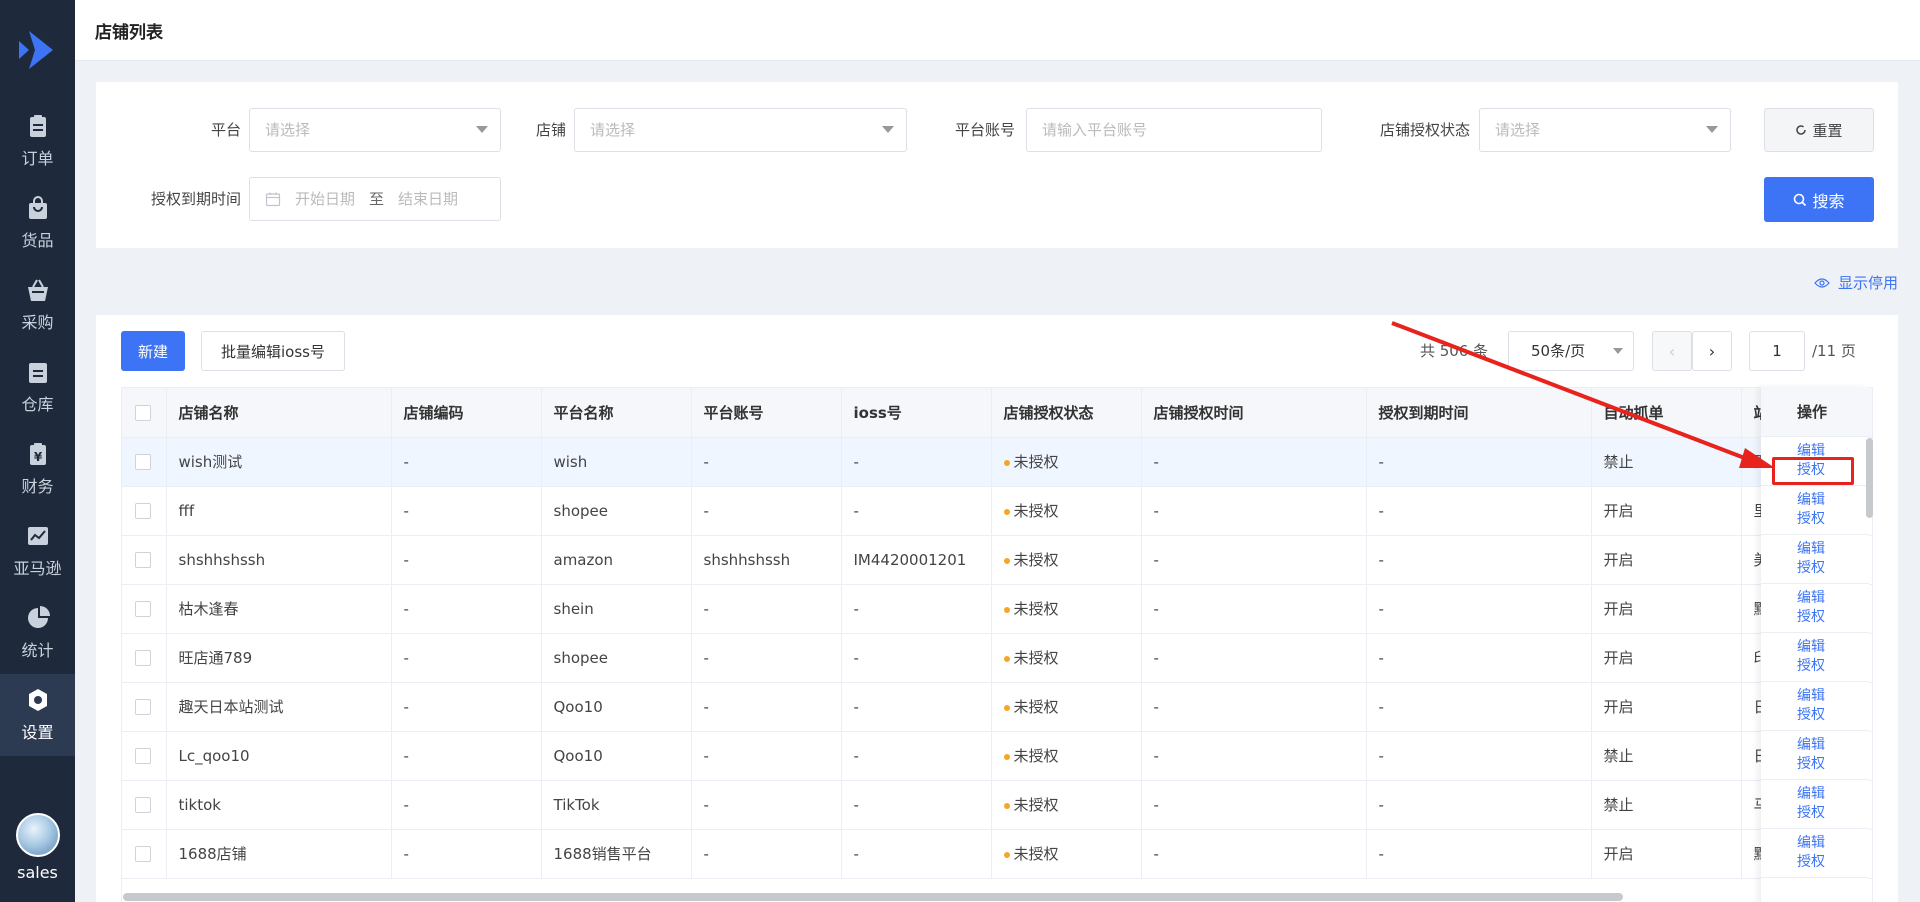 The height and width of the screenshot is (902, 1920). I want to click on table-row: 趣天日本站测试-Qoo10--未授权--开启日, so click(997, 707).